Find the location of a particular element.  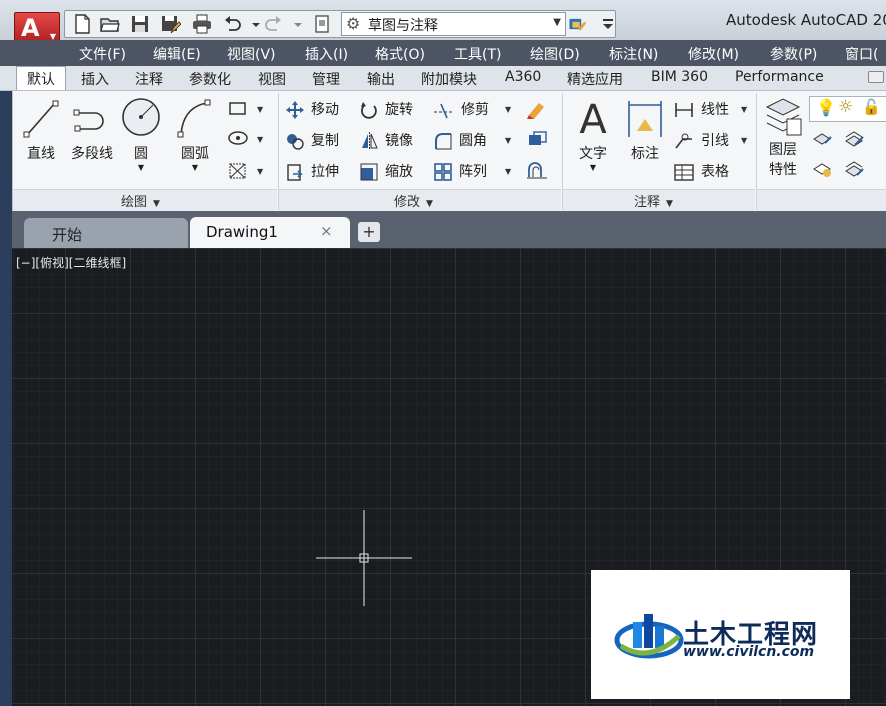

new-tab-button: + is located at coordinates (369, 232).